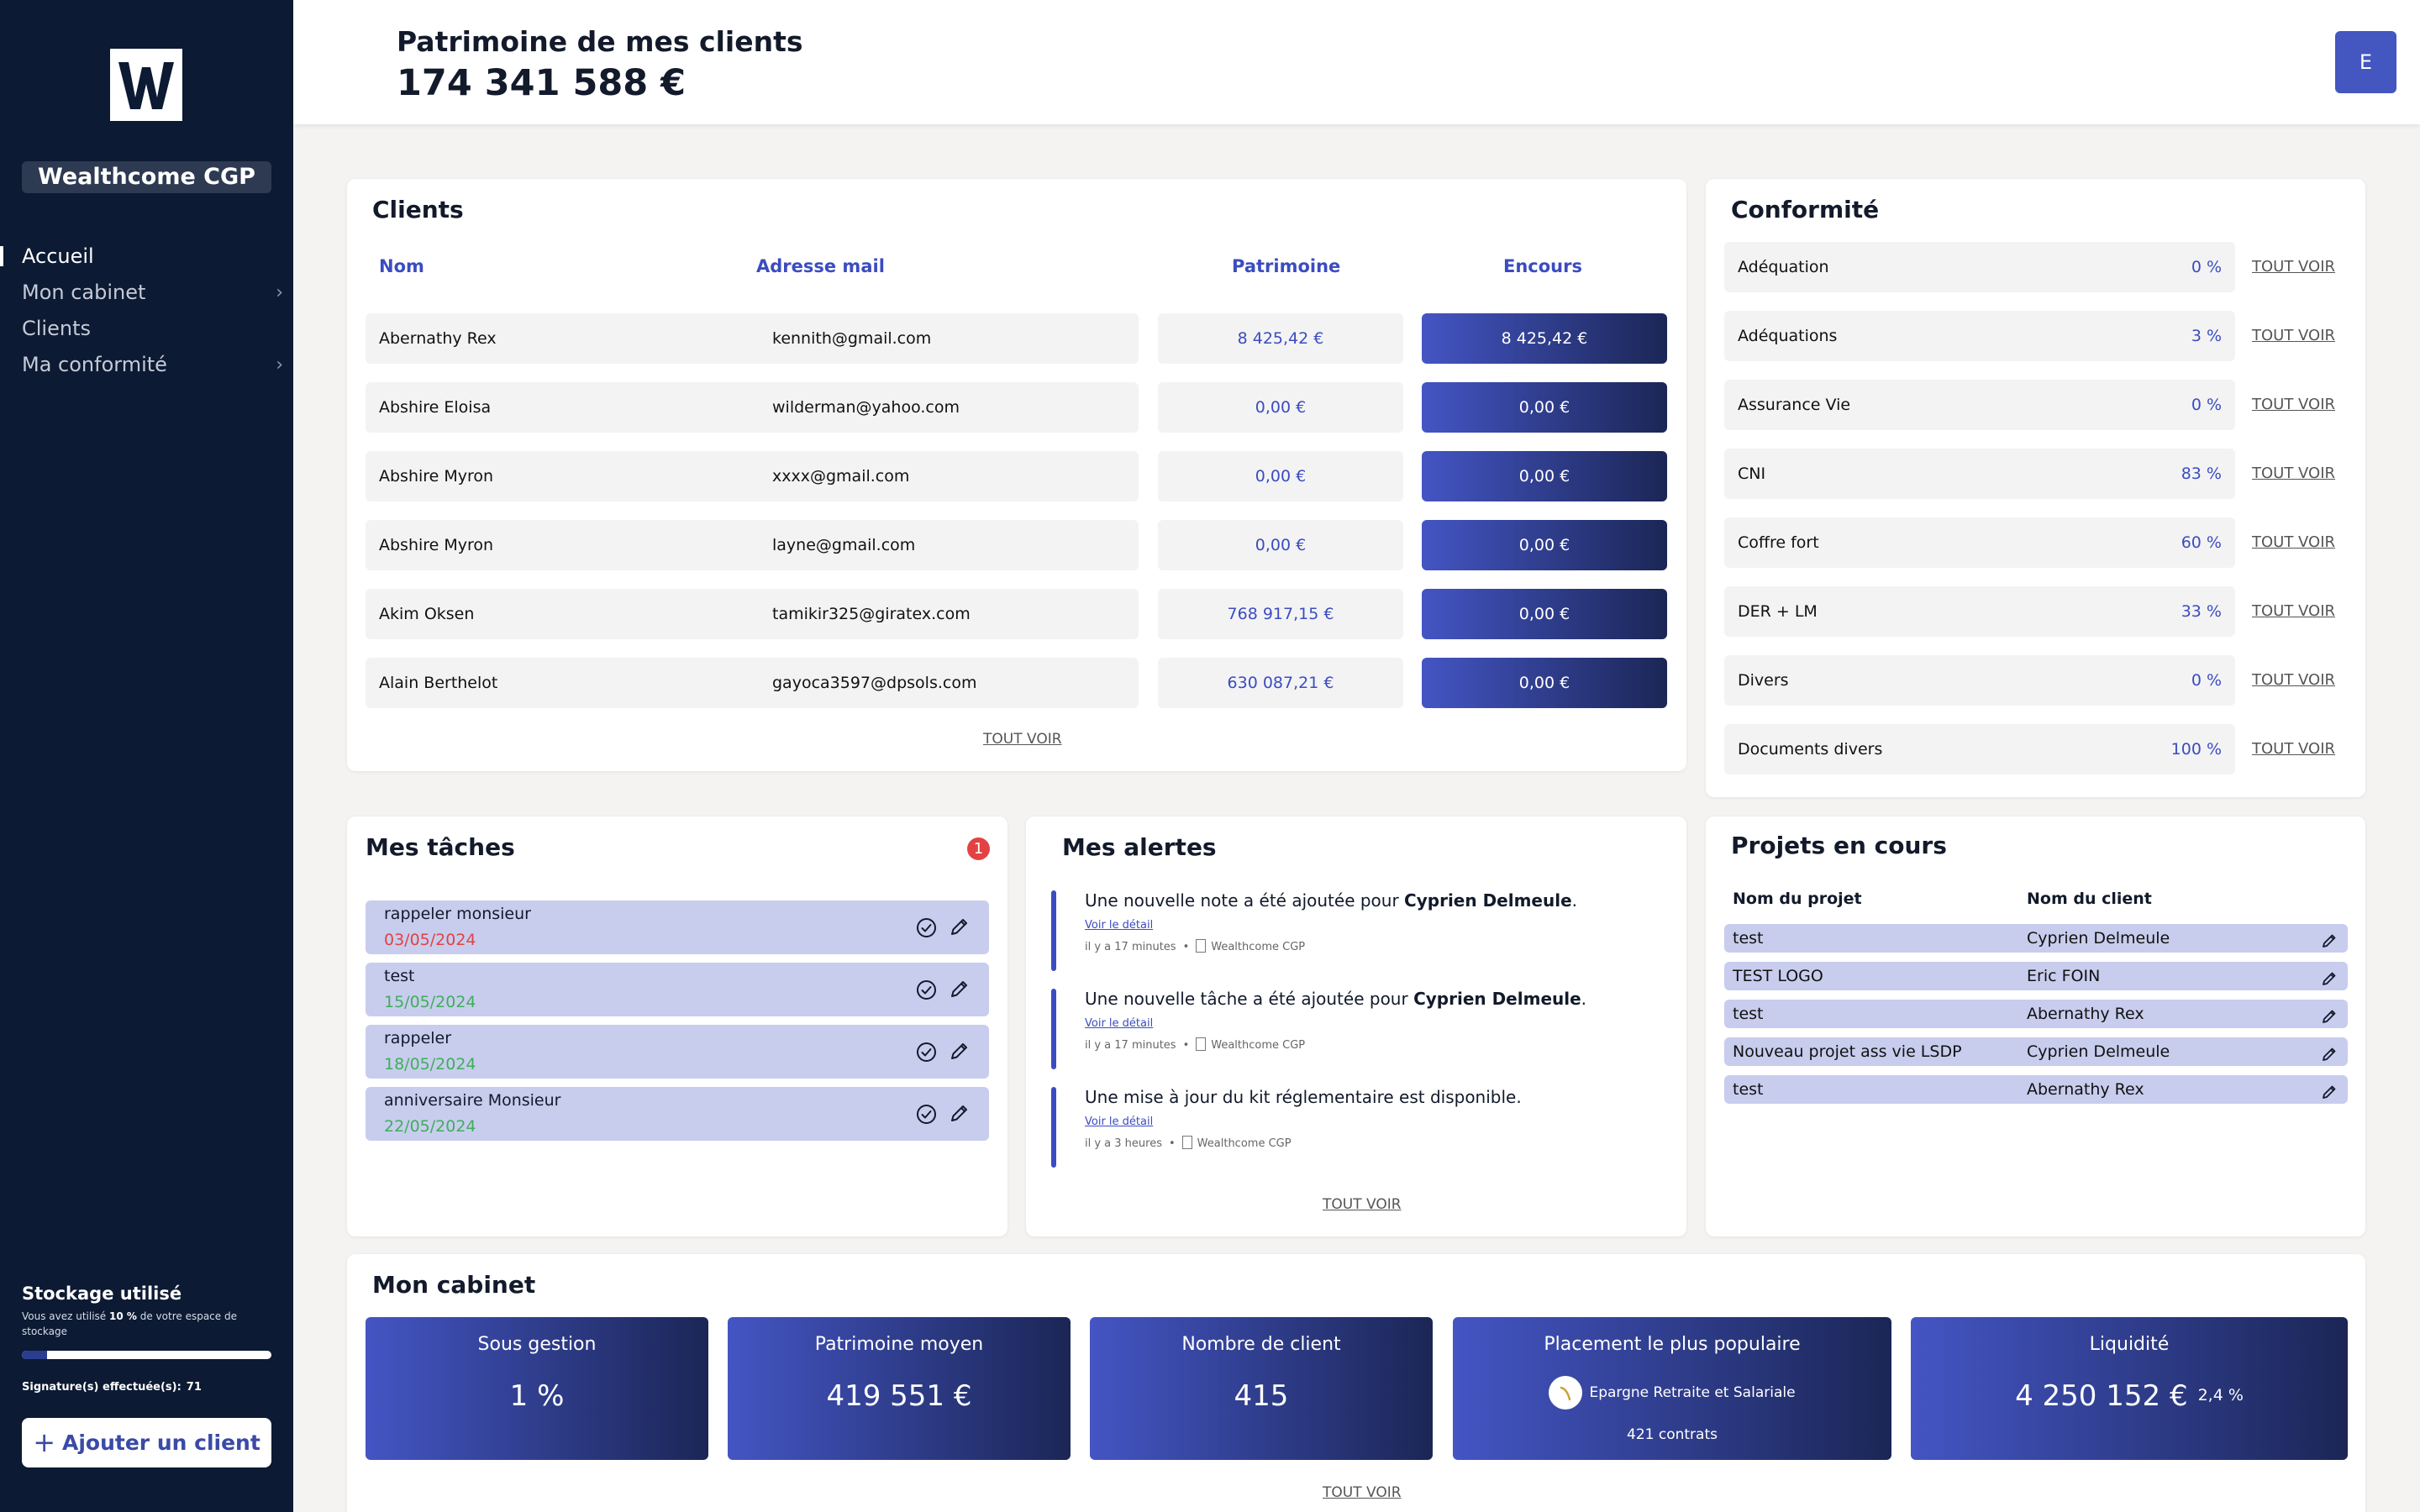 The height and width of the screenshot is (1512, 2420). Describe the element at coordinates (1980, 749) in the screenshot. I see `list-item: Documents divers 100 %` at that location.